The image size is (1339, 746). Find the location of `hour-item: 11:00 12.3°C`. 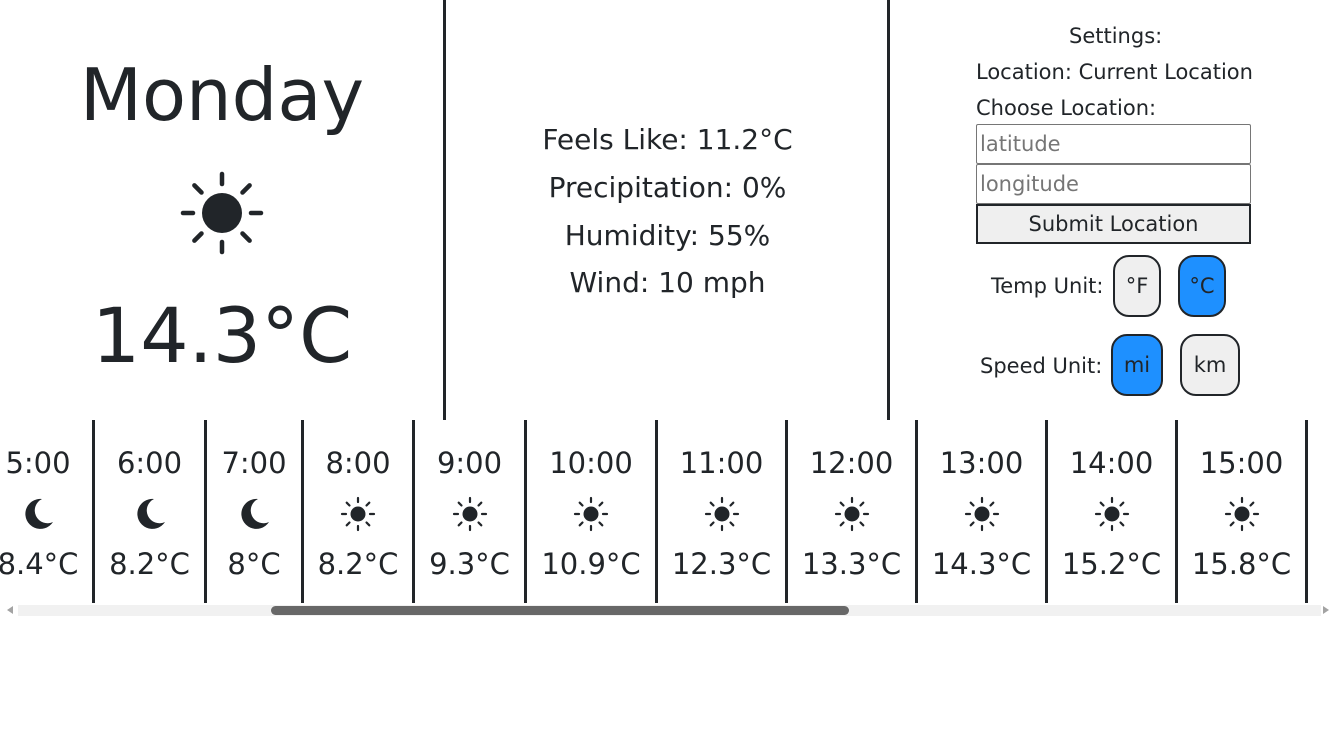

hour-item: 11:00 12.3°C is located at coordinates (721, 511).